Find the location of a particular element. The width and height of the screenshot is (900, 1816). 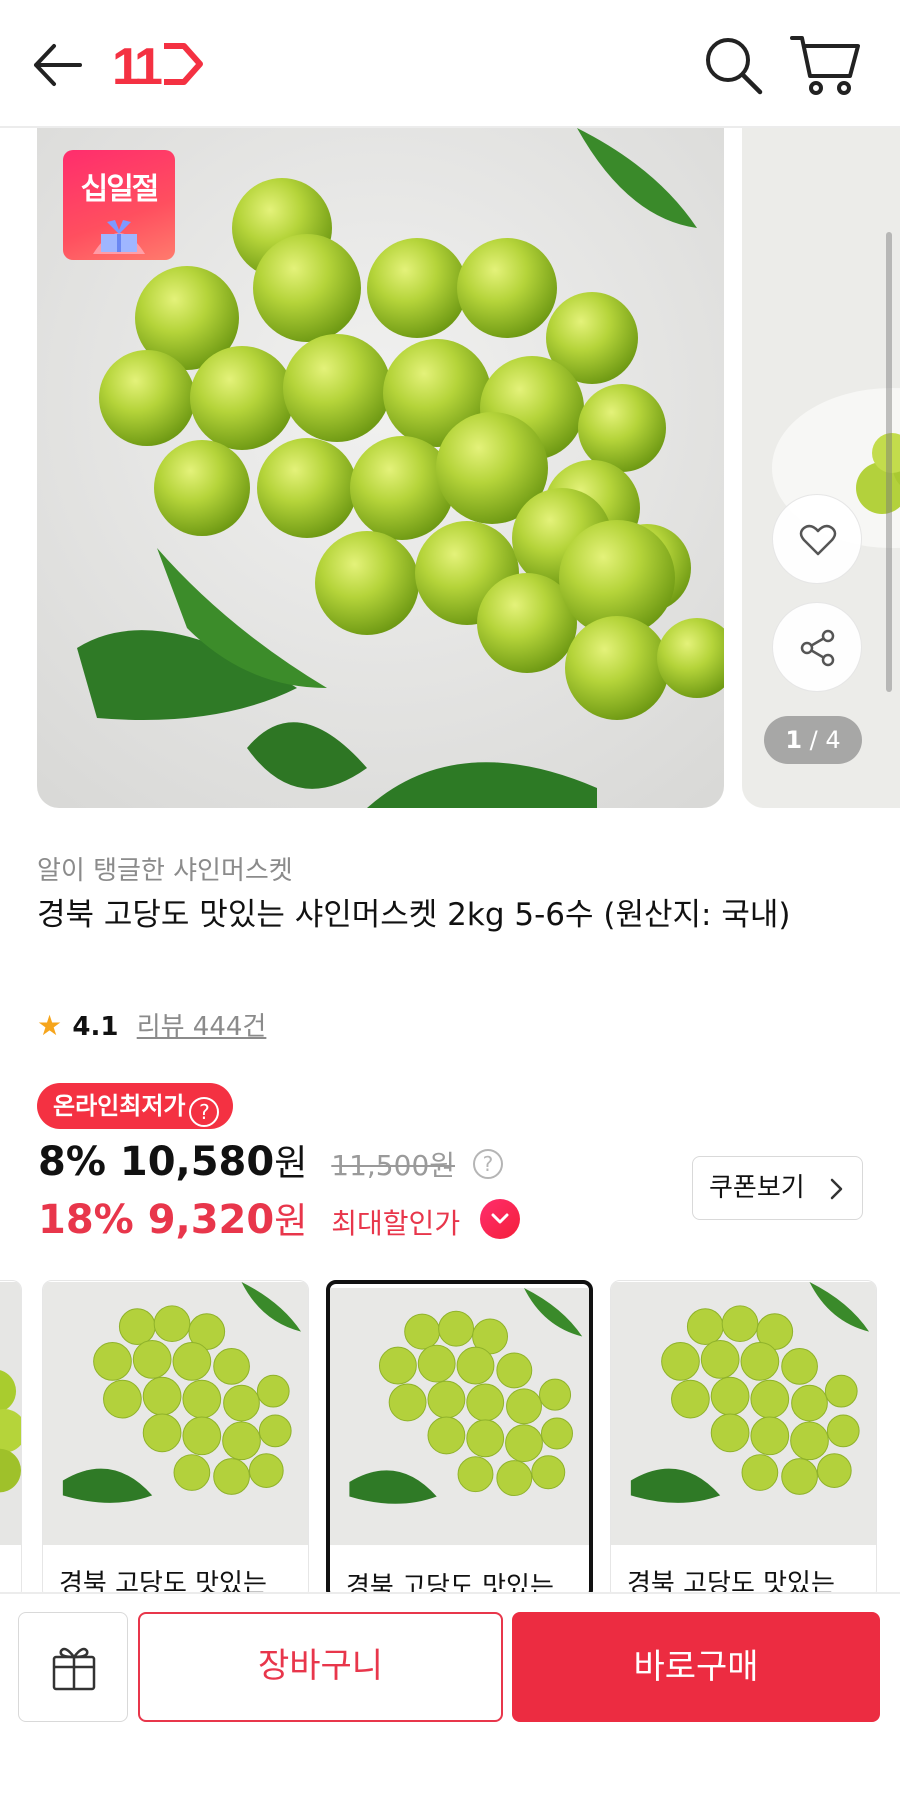

product-subtitle: 알이 탱글한 샤인머스켓 is located at coordinates (165, 871).